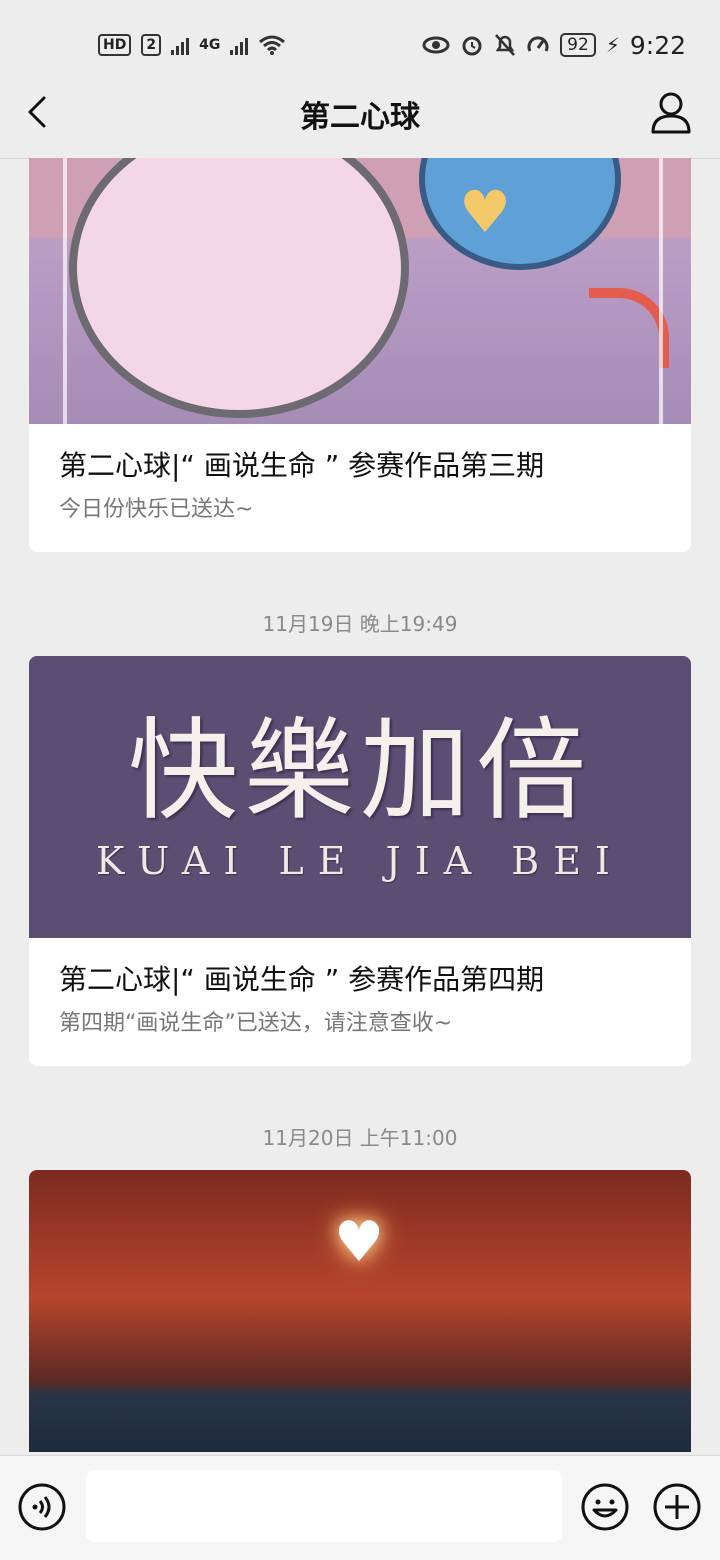  I want to click on wifi-icon, so click(272, 45).